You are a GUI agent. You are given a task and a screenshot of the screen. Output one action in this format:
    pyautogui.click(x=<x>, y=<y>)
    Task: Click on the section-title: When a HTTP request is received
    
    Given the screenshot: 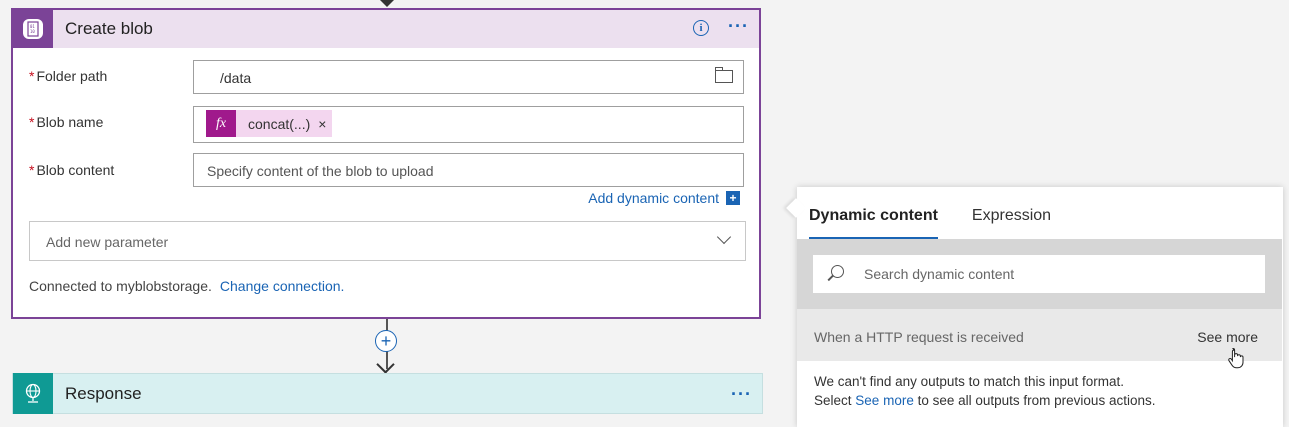 What is the action you would take?
    pyautogui.click(x=919, y=337)
    